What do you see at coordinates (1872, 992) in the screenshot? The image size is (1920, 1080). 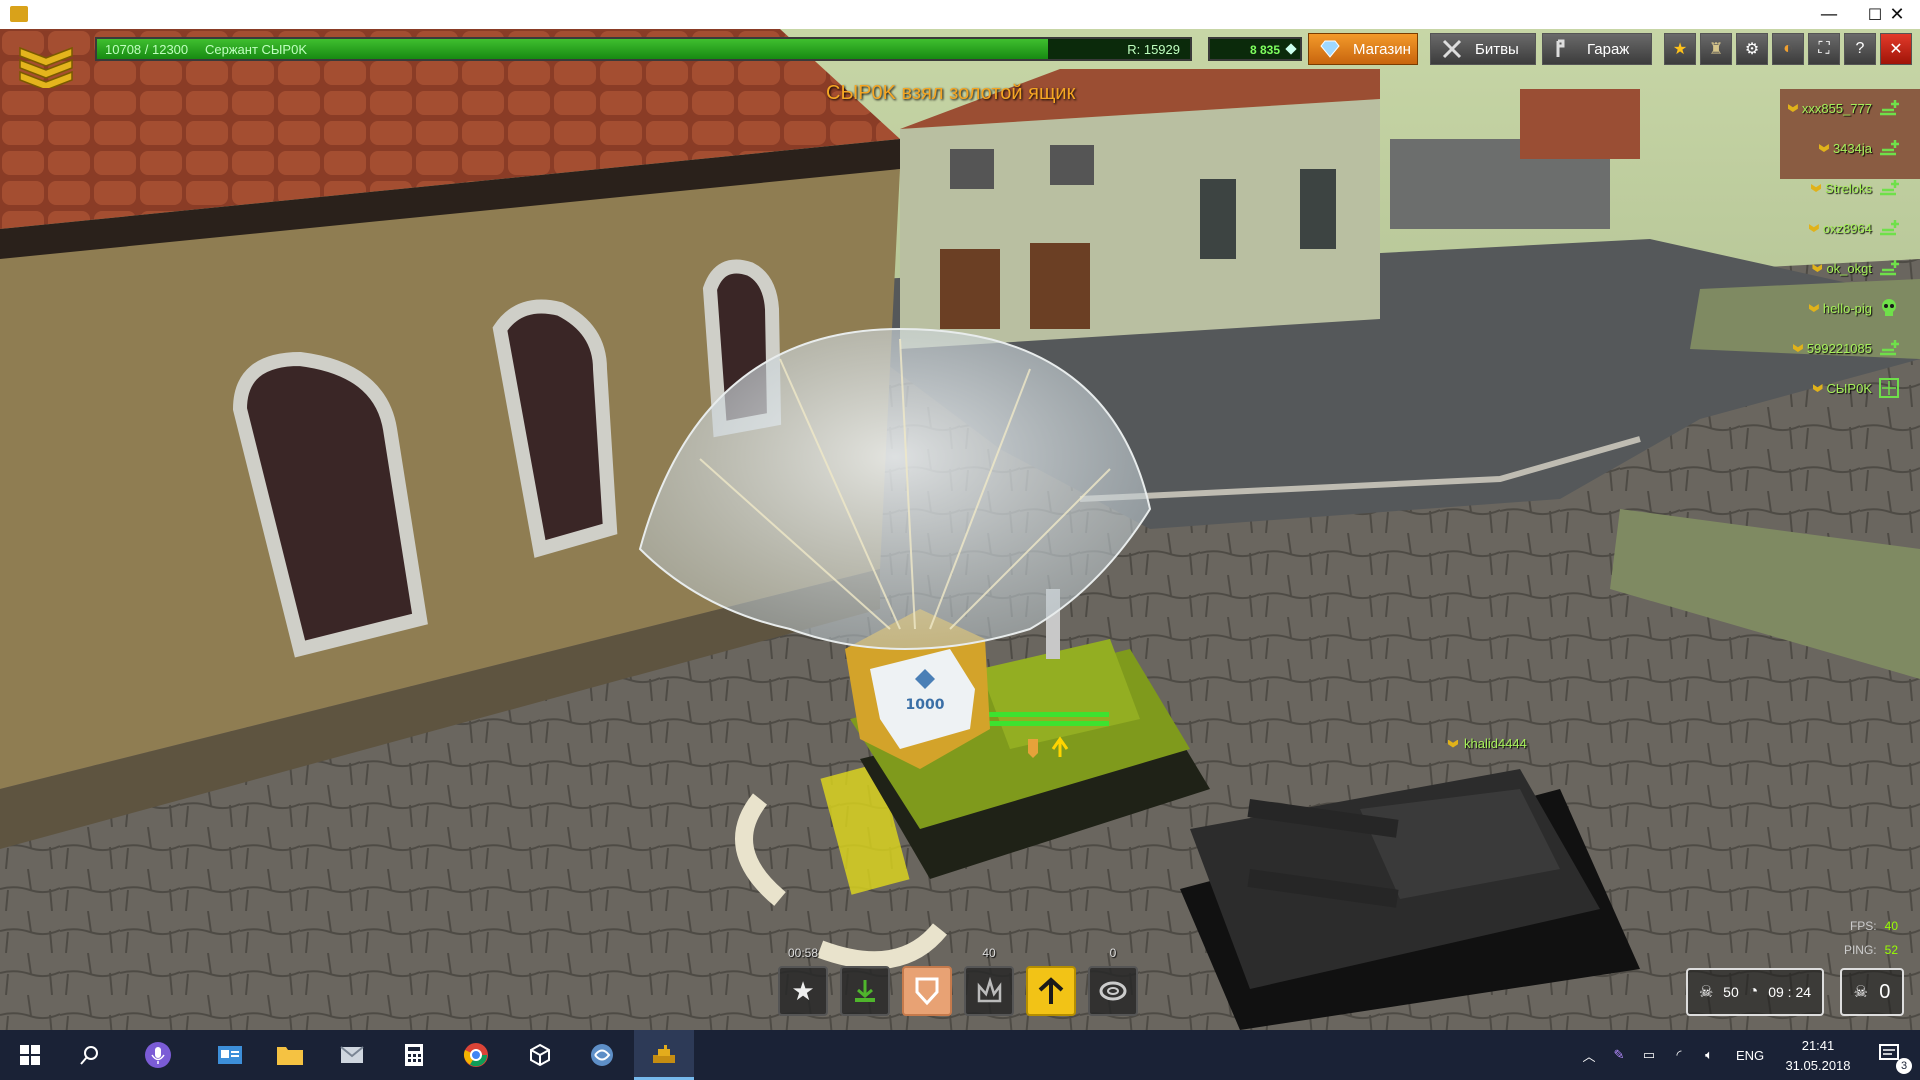 I see `deaths-panel: ☠ 0` at bounding box center [1872, 992].